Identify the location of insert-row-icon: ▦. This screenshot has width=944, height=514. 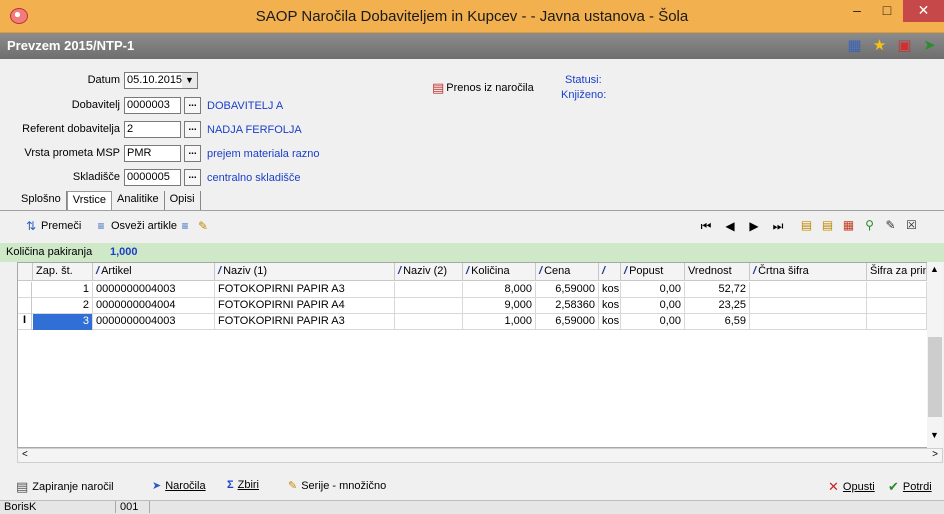
(848, 225).